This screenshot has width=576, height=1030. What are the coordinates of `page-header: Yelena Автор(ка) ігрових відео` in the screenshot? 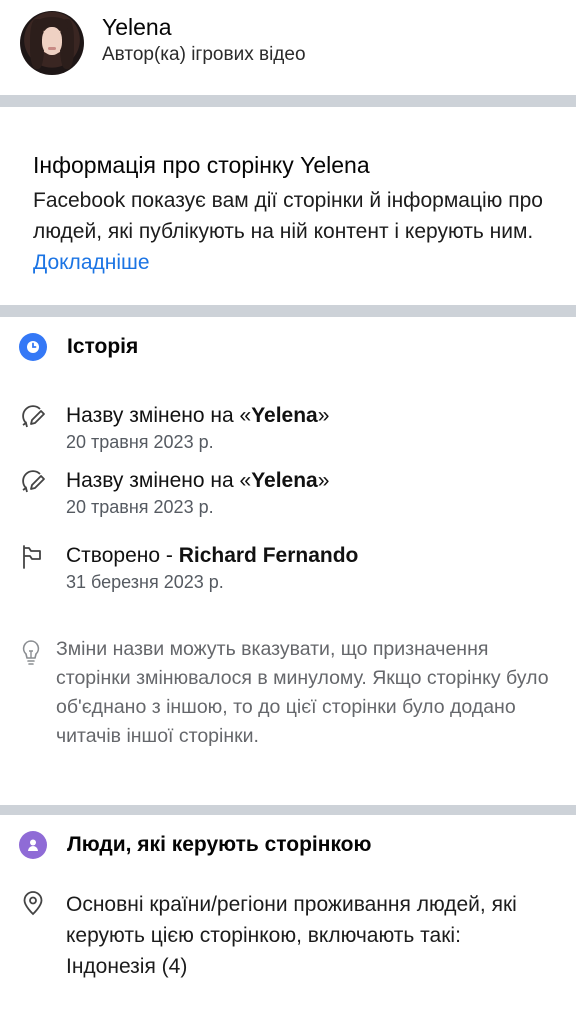 It's located at (288, 47).